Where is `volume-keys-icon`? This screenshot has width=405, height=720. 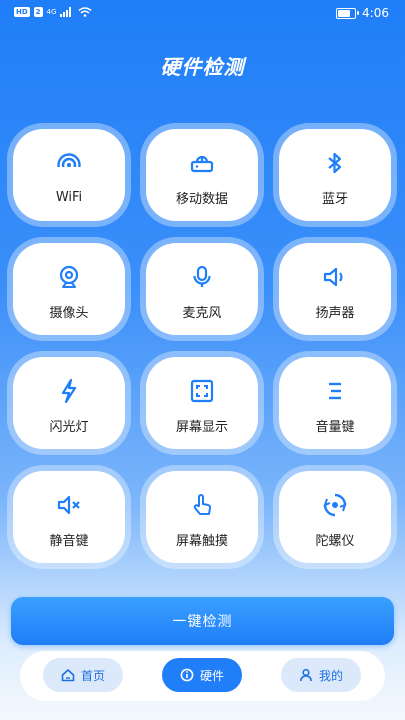
volume-keys-icon is located at coordinates (335, 391).